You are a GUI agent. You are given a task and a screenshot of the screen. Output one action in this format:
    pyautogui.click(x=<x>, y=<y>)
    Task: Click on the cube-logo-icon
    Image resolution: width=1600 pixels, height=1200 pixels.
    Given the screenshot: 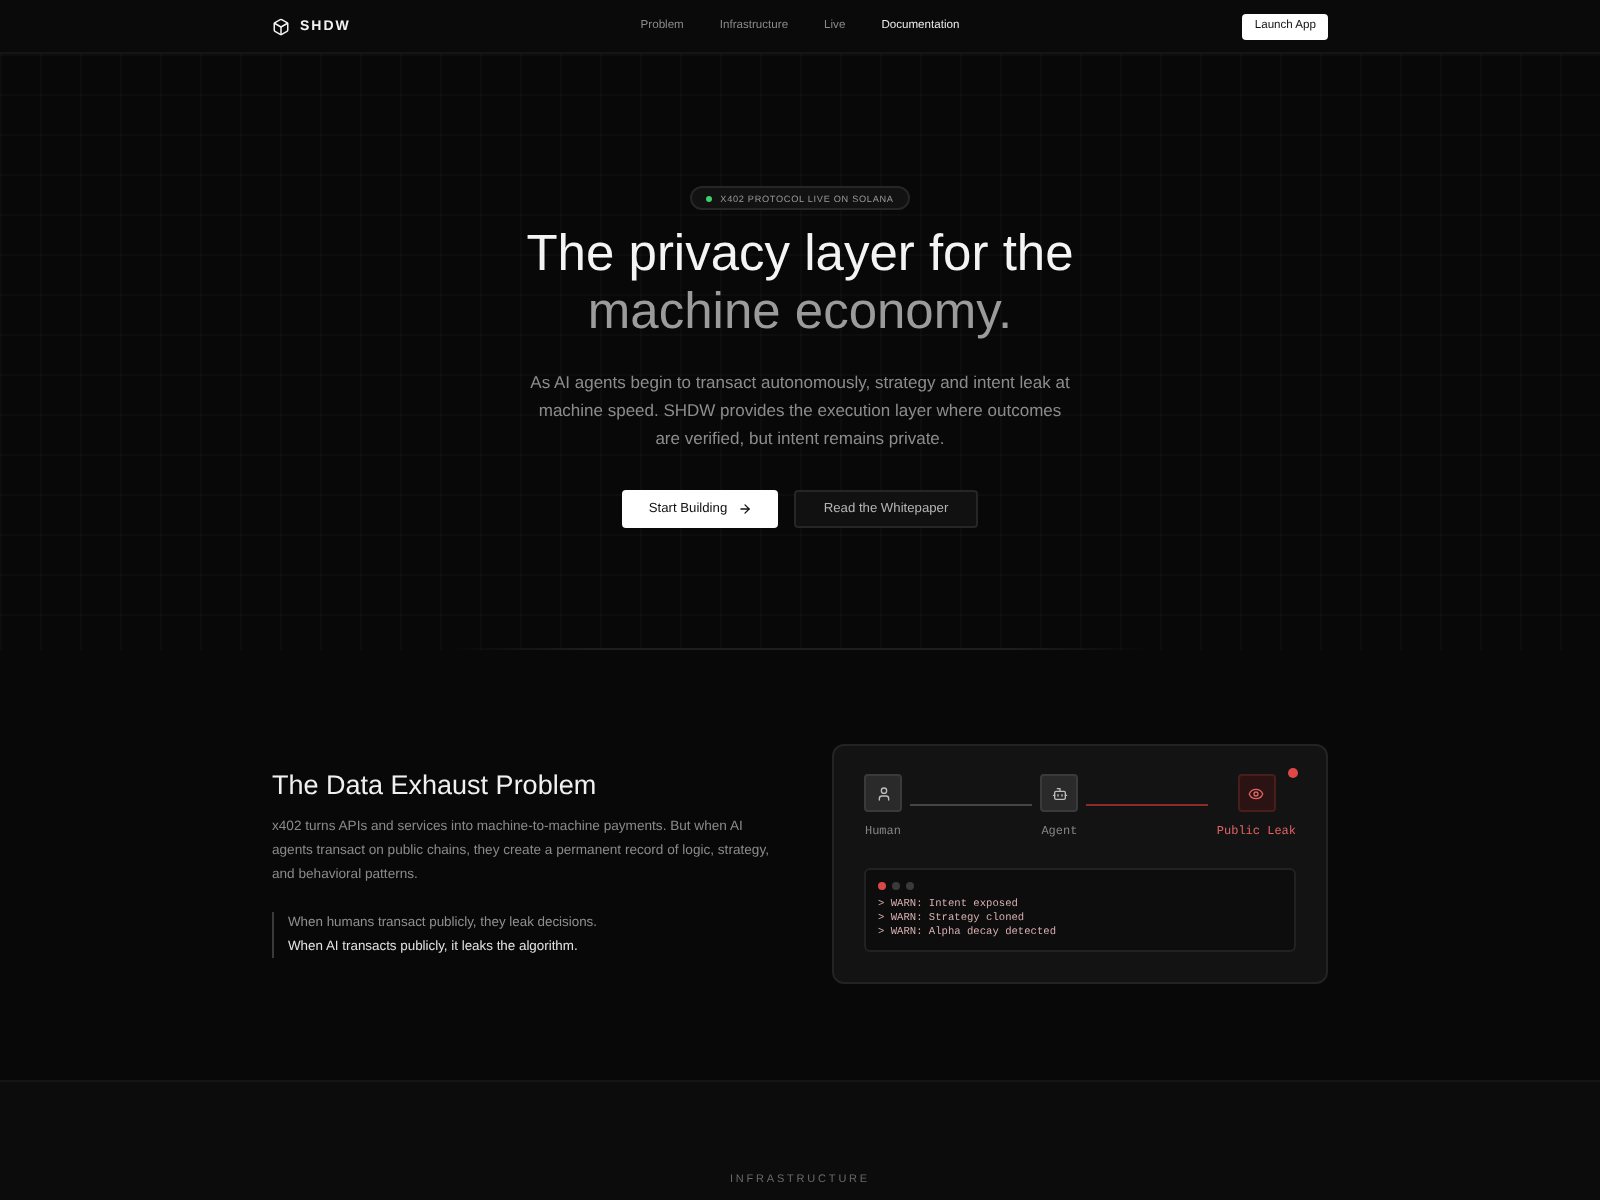 What is the action you would take?
    pyautogui.click(x=281, y=26)
    